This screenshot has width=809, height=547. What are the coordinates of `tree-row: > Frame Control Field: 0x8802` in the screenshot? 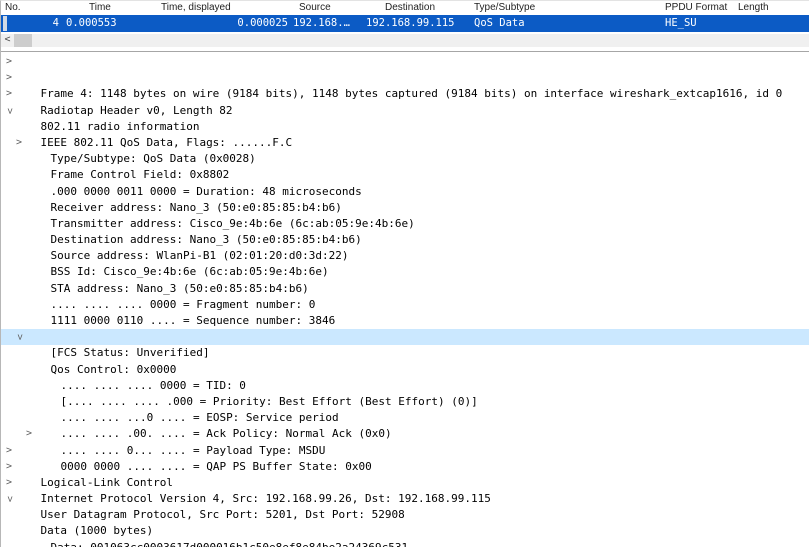 It's located at (405, 158).